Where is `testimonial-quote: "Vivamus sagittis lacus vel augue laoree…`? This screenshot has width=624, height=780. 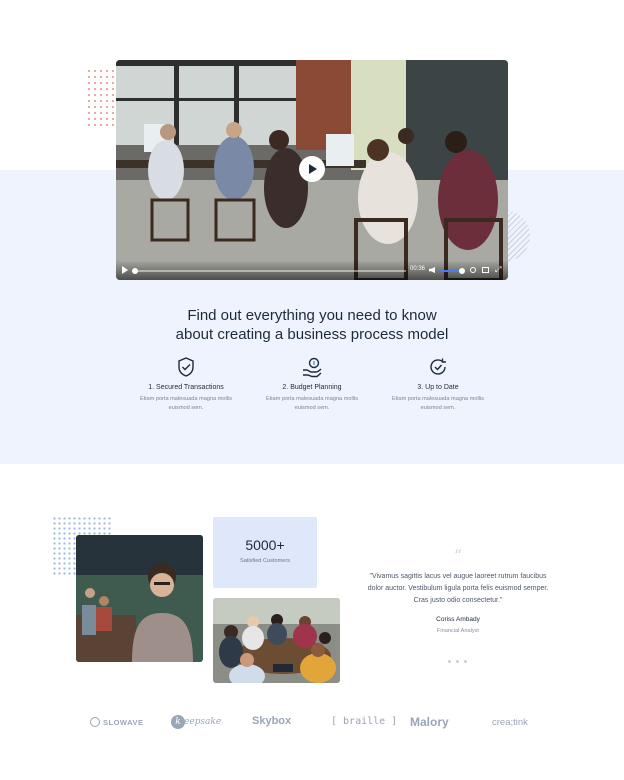
testimonial-quote: "Vivamus sagittis lacus vel augue laoree… is located at coordinates (458, 588).